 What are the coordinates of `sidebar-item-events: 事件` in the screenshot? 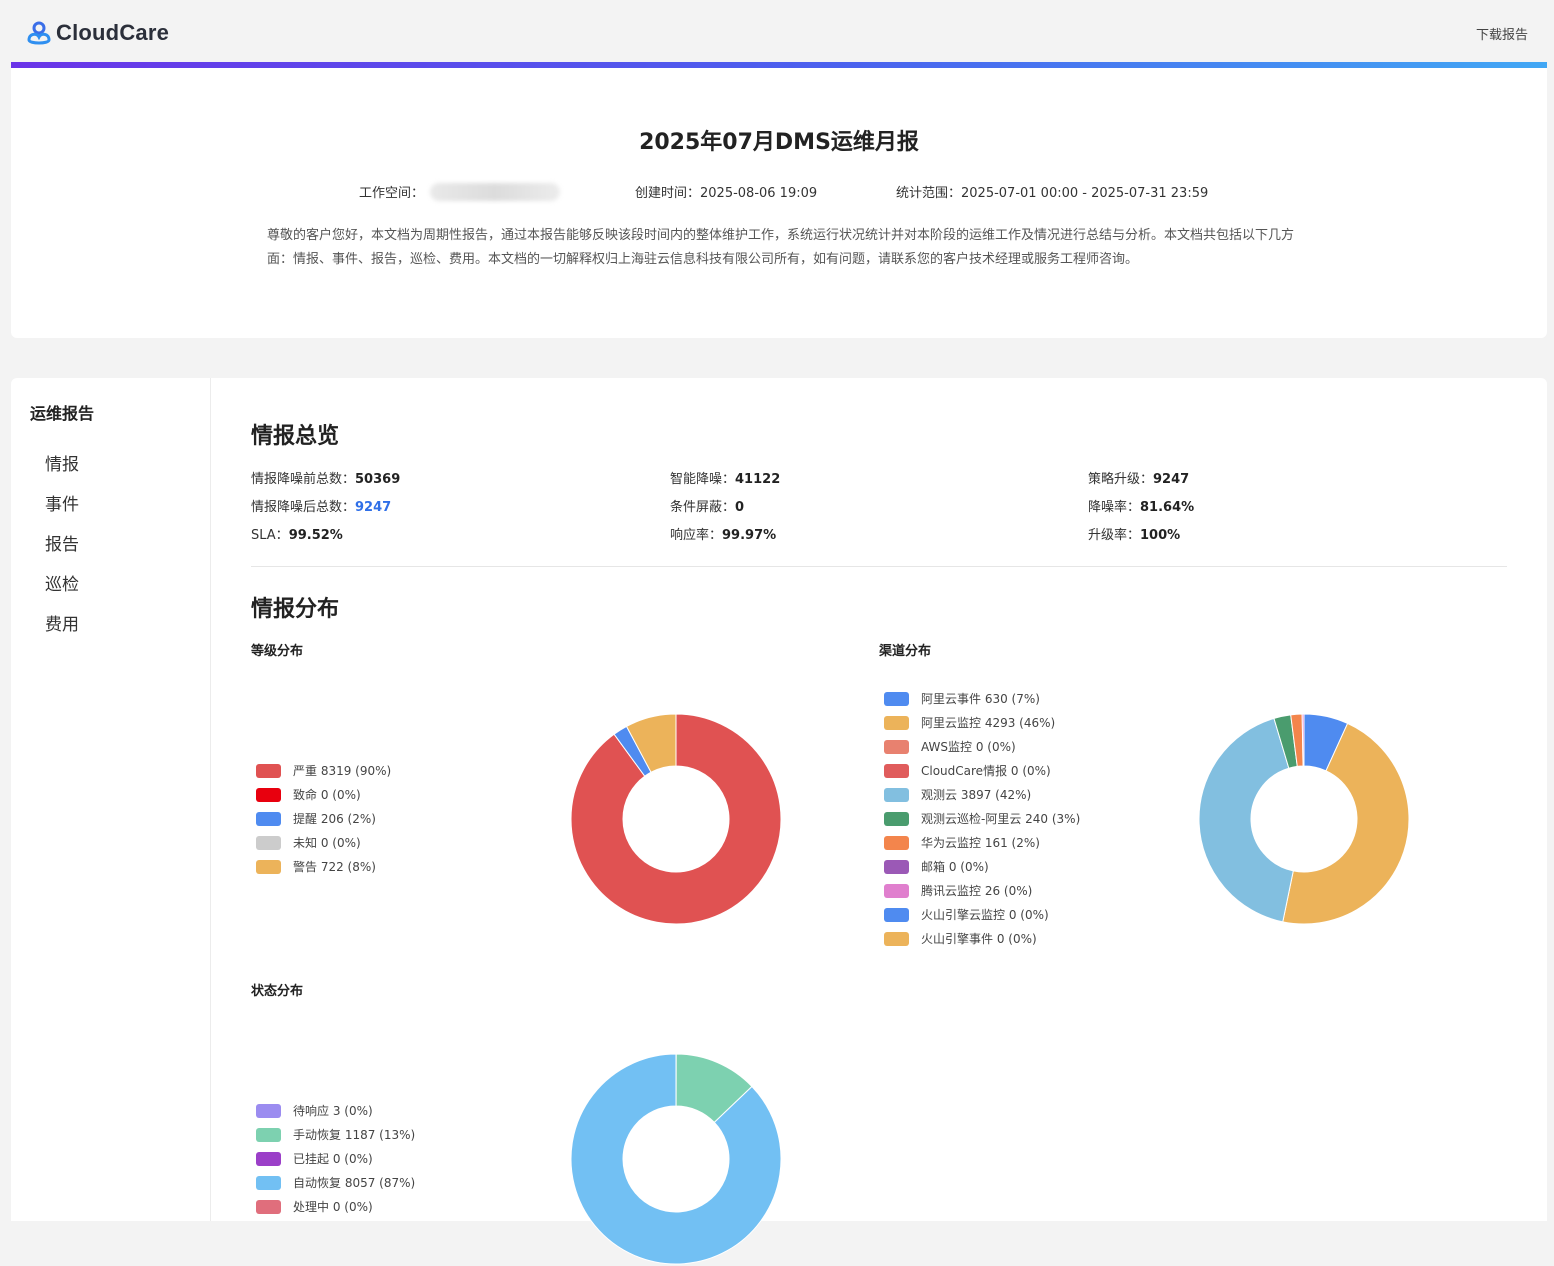 It's located at (62, 502).